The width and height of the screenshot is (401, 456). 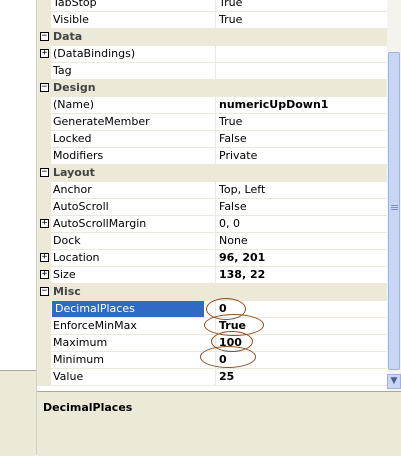 I want to click on category-label: Layout, so click(x=133, y=173).